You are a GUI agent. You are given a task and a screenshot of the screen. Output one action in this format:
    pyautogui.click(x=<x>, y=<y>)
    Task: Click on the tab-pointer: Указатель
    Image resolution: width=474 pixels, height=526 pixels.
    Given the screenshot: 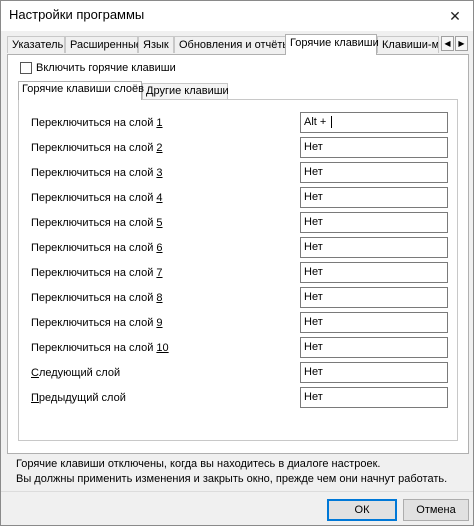 What is the action you would take?
    pyautogui.click(x=36, y=44)
    